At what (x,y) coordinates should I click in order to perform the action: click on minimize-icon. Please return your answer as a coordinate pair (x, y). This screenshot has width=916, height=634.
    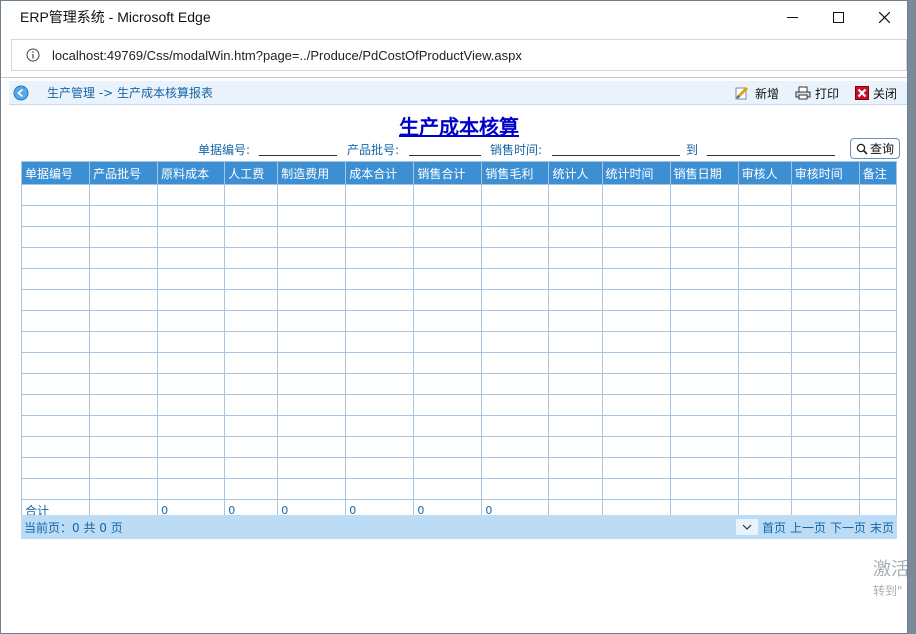
    Looking at the image, I should click on (792, 17).